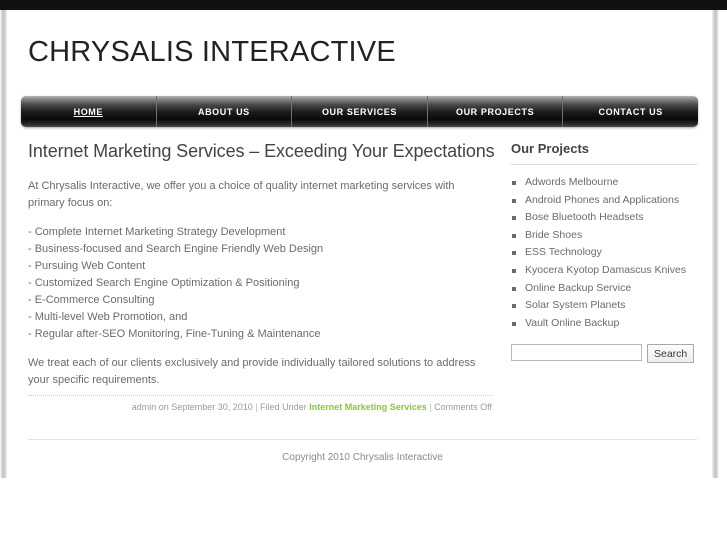 This screenshot has width=727, height=545. What do you see at coordinates (192, 407) in the screenshot?
I see `post-author-date: admin on September 30, 2010` at bounding box center [192, 407].